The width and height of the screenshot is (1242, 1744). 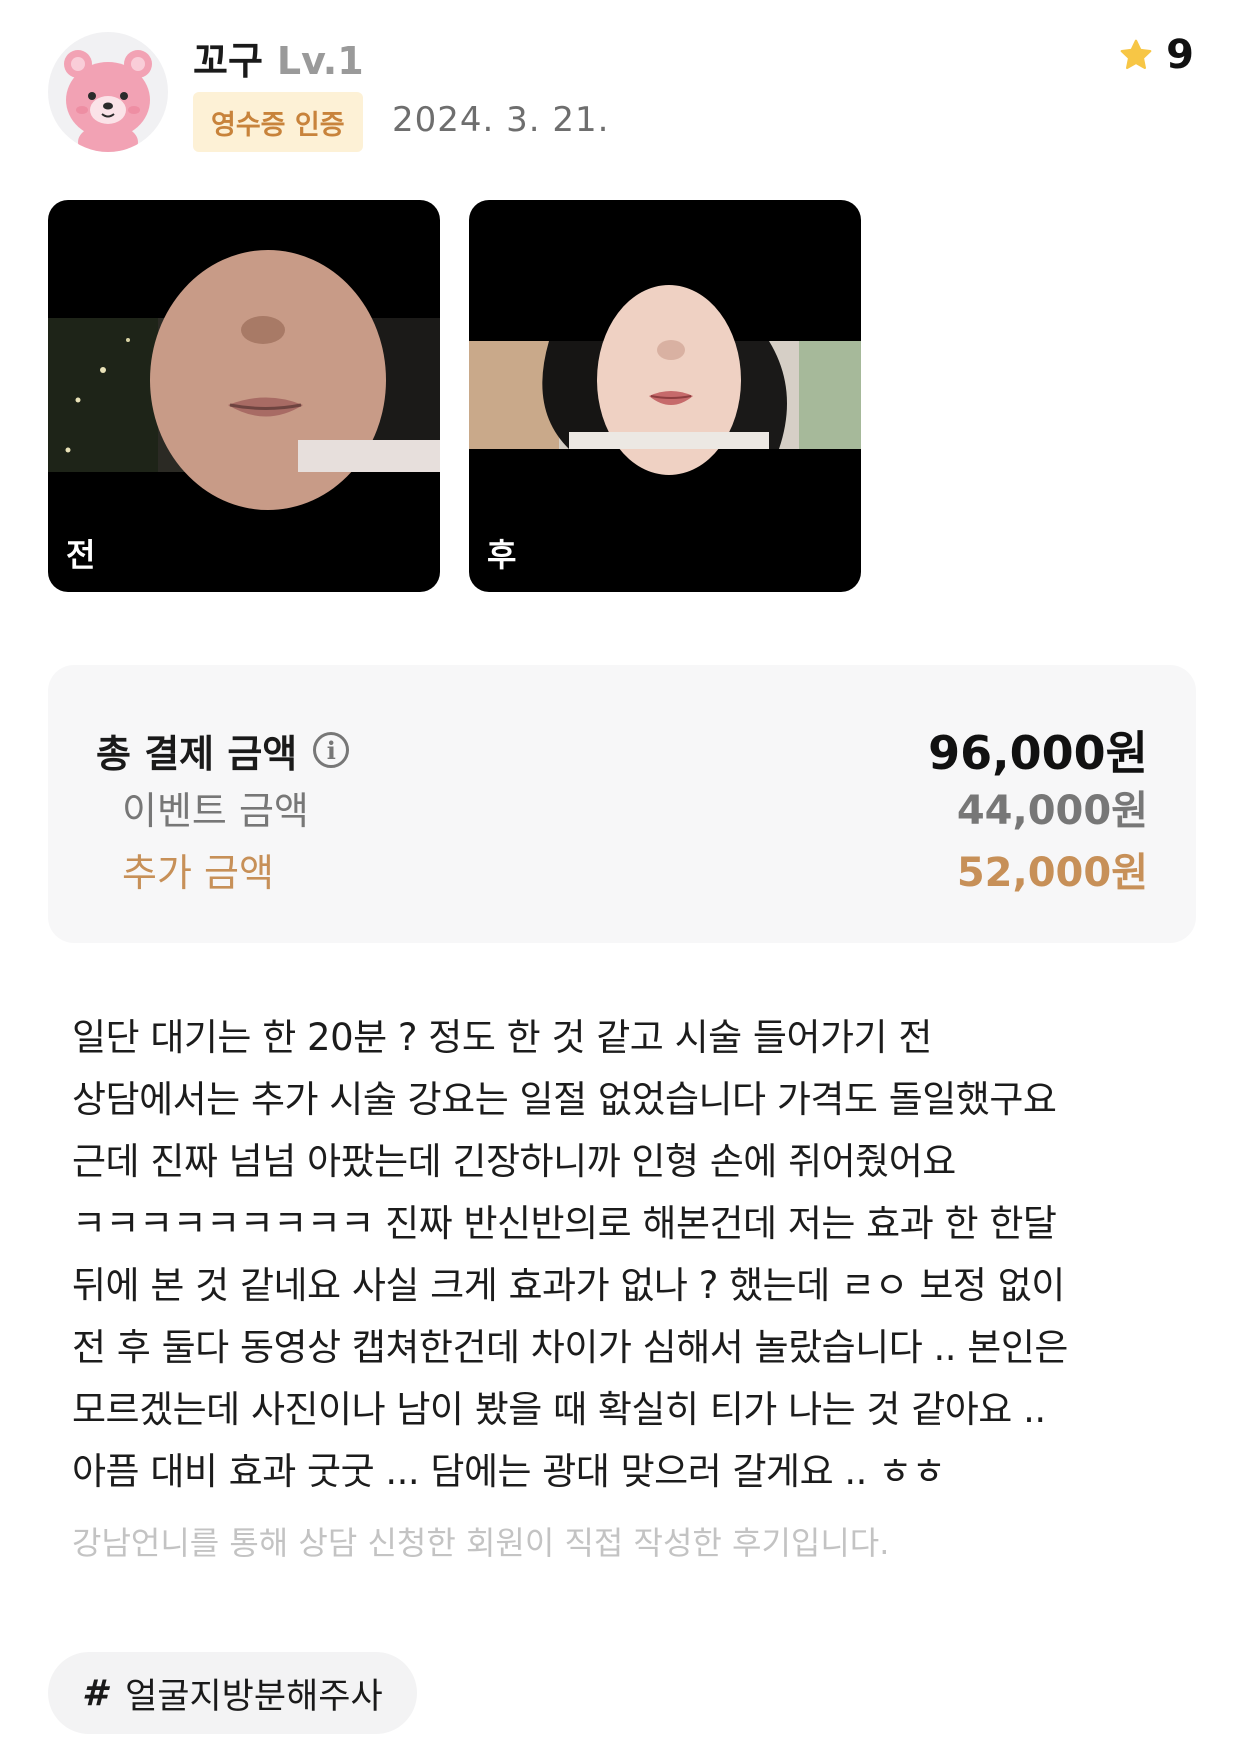 I want to click on receipt-verified-badge: 영수증 인증, so click(x=278, y=122).